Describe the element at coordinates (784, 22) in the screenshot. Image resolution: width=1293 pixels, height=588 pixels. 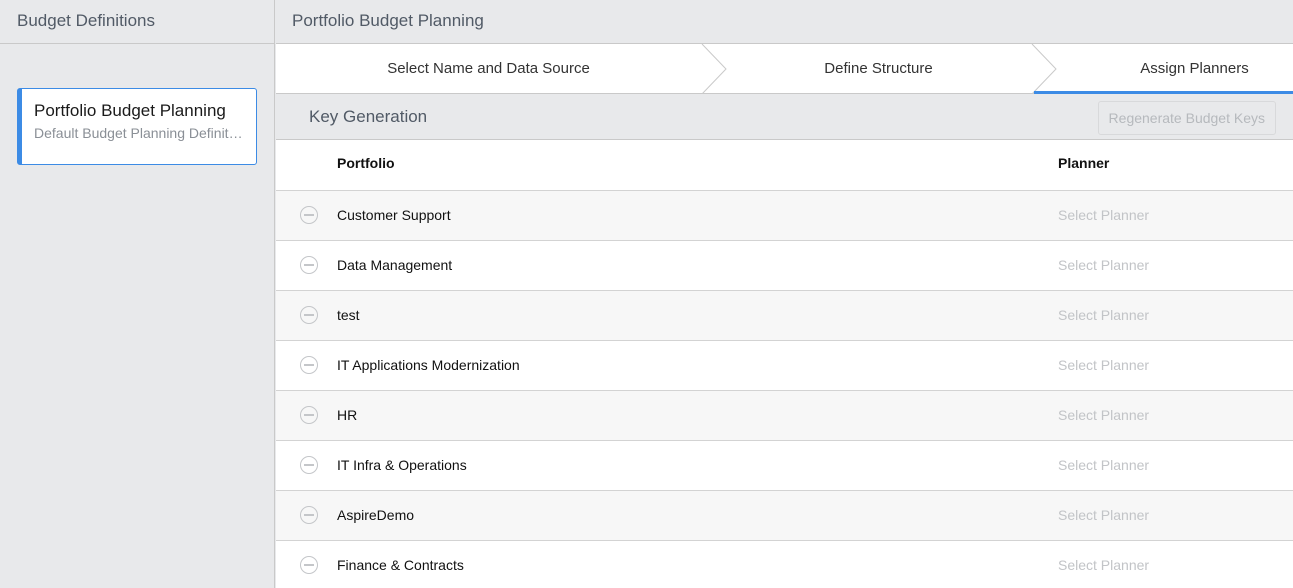
I see `page-title: Portfolio Budget Planning` at that location.